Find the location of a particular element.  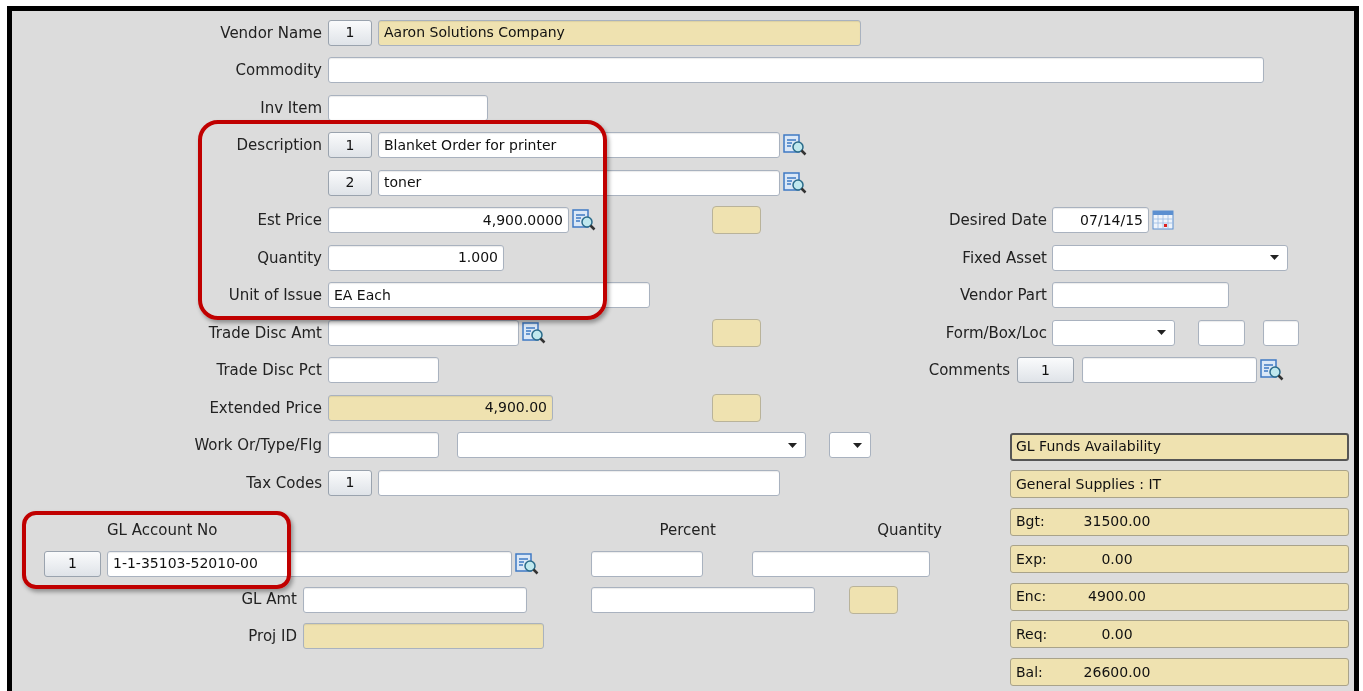

field-label: Desired Date is located at coordinates (998, 220).